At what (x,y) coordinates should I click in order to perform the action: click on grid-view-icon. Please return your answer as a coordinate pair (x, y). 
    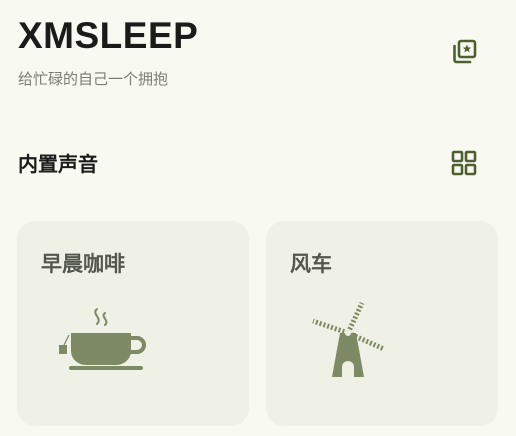
    Looking at the image, I should click on (464, 163).